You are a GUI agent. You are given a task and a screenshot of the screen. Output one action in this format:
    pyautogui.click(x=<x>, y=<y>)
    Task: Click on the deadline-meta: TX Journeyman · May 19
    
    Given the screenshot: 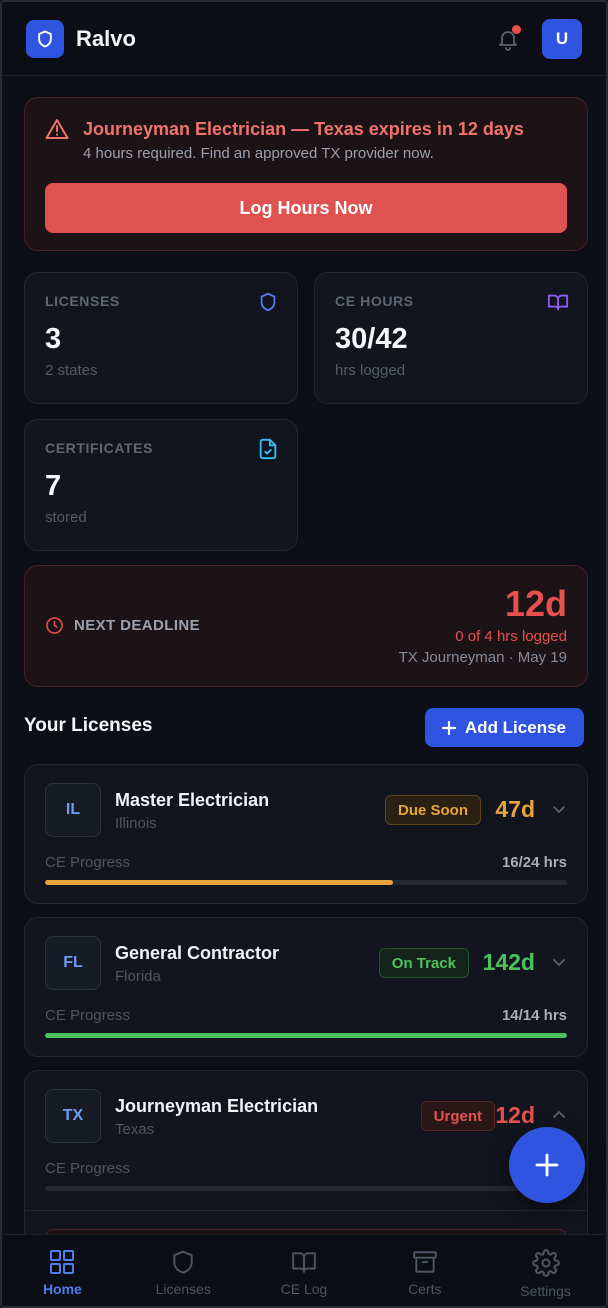 What is the action you would take?
    pyautogui.click(x=482, y=657)
    